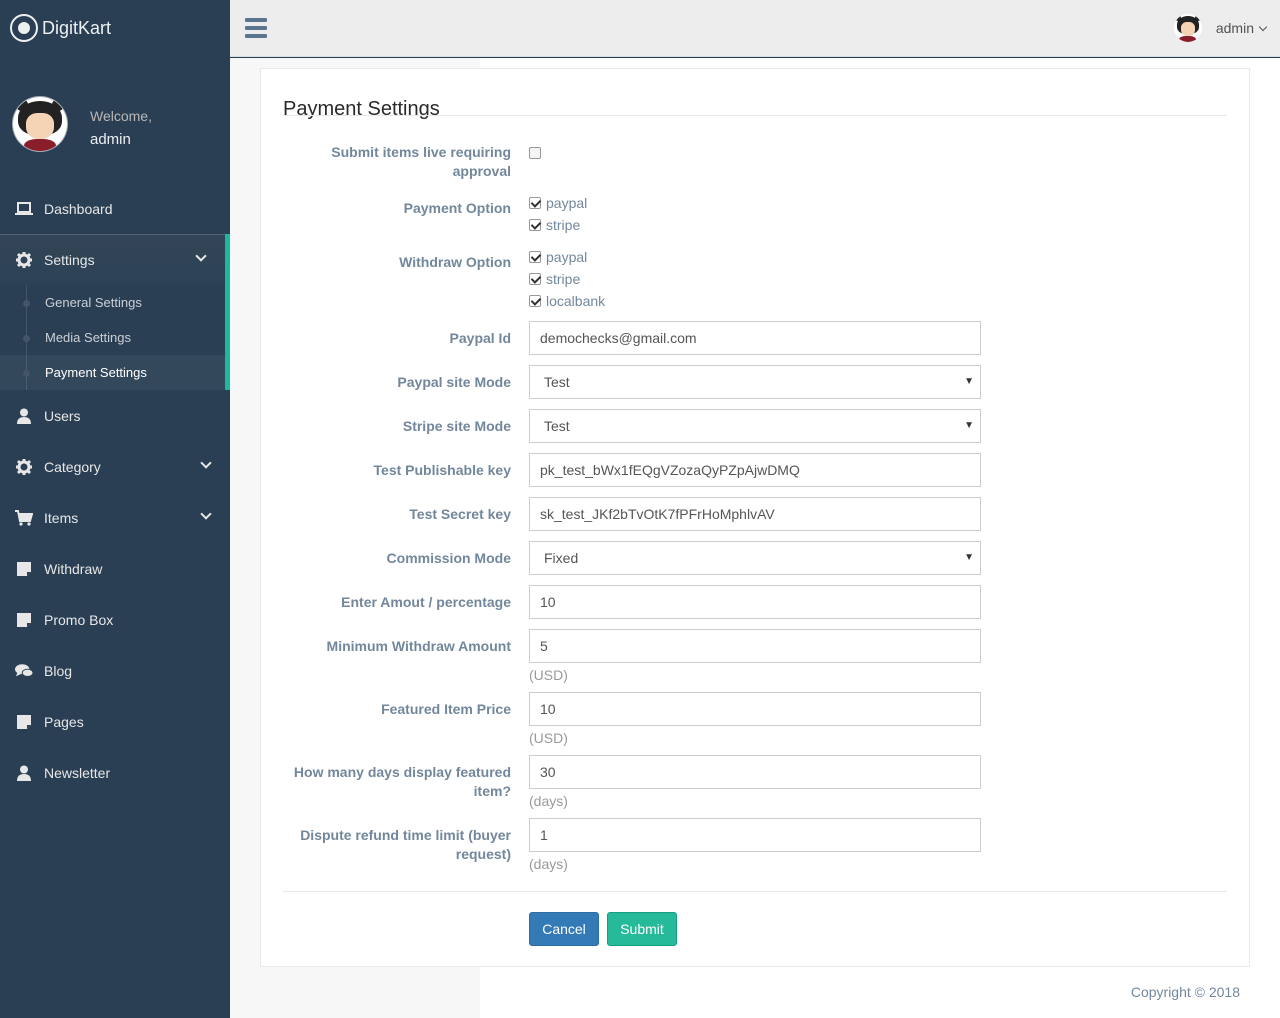 Image resolution: width=1280 pixels, height=1018 pixels. Describe the element at coordinates (755, 646) in the screenshot. I see `min-withdraw-input: 5` at that location.